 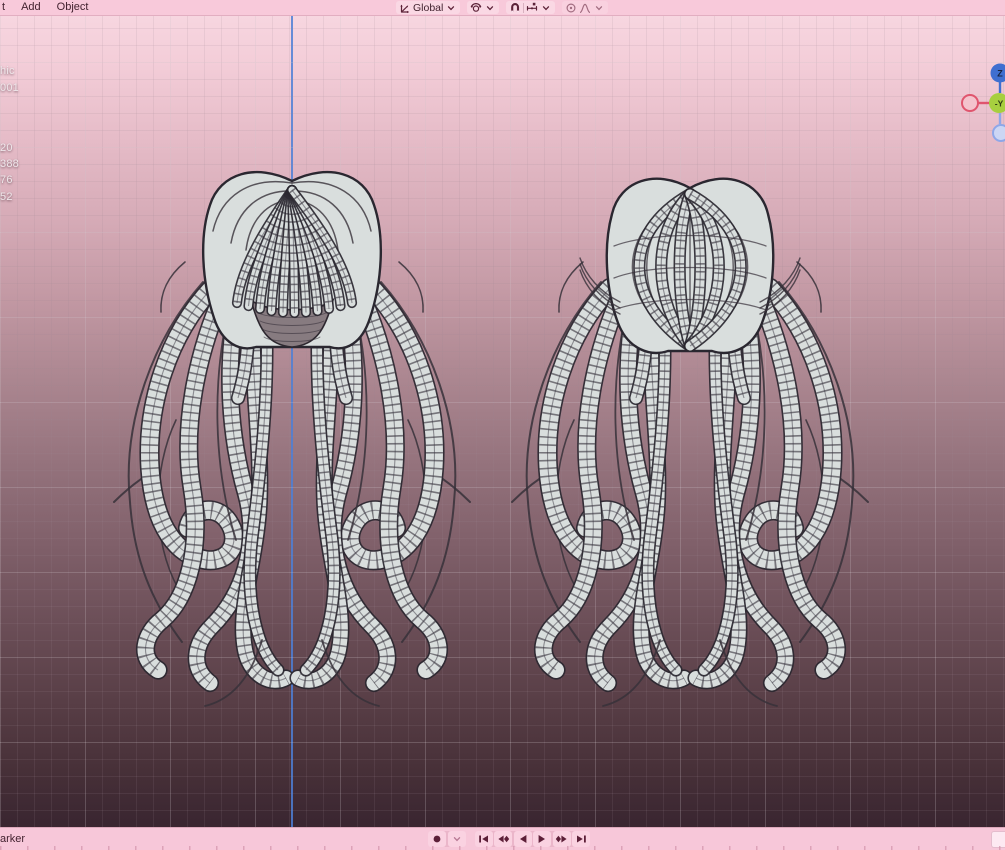 What do you see at coordinates (999, 104) in the screenshot?
I see `gizmo-negy-label: -Y` at bounding box center [999, 104].